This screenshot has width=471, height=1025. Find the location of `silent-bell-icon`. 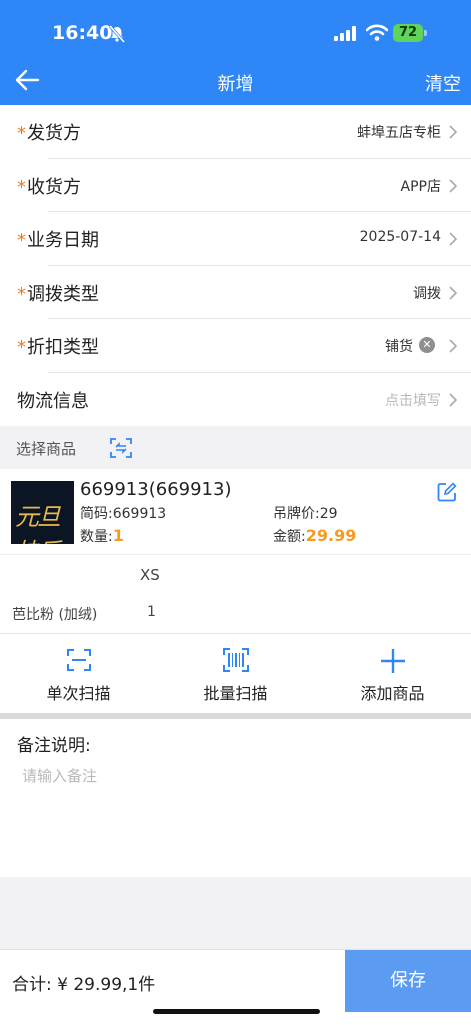

silent-bell-icon is located at coordinates (117, 34).